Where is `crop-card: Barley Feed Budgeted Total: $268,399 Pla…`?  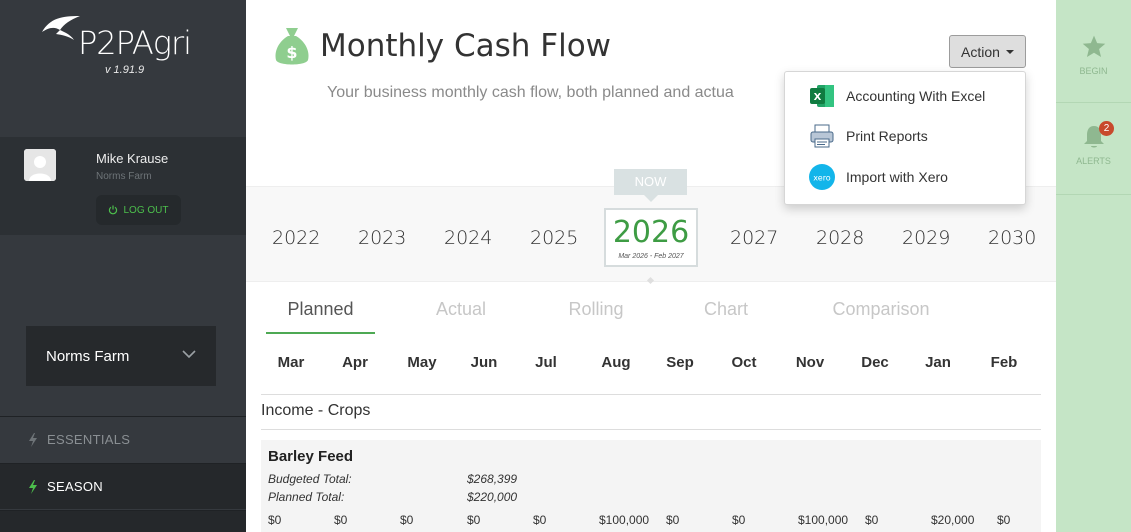 crop-card: Barley Feed Budgeted Total: $268,399 Pla… is located at coordinates (651, 486).